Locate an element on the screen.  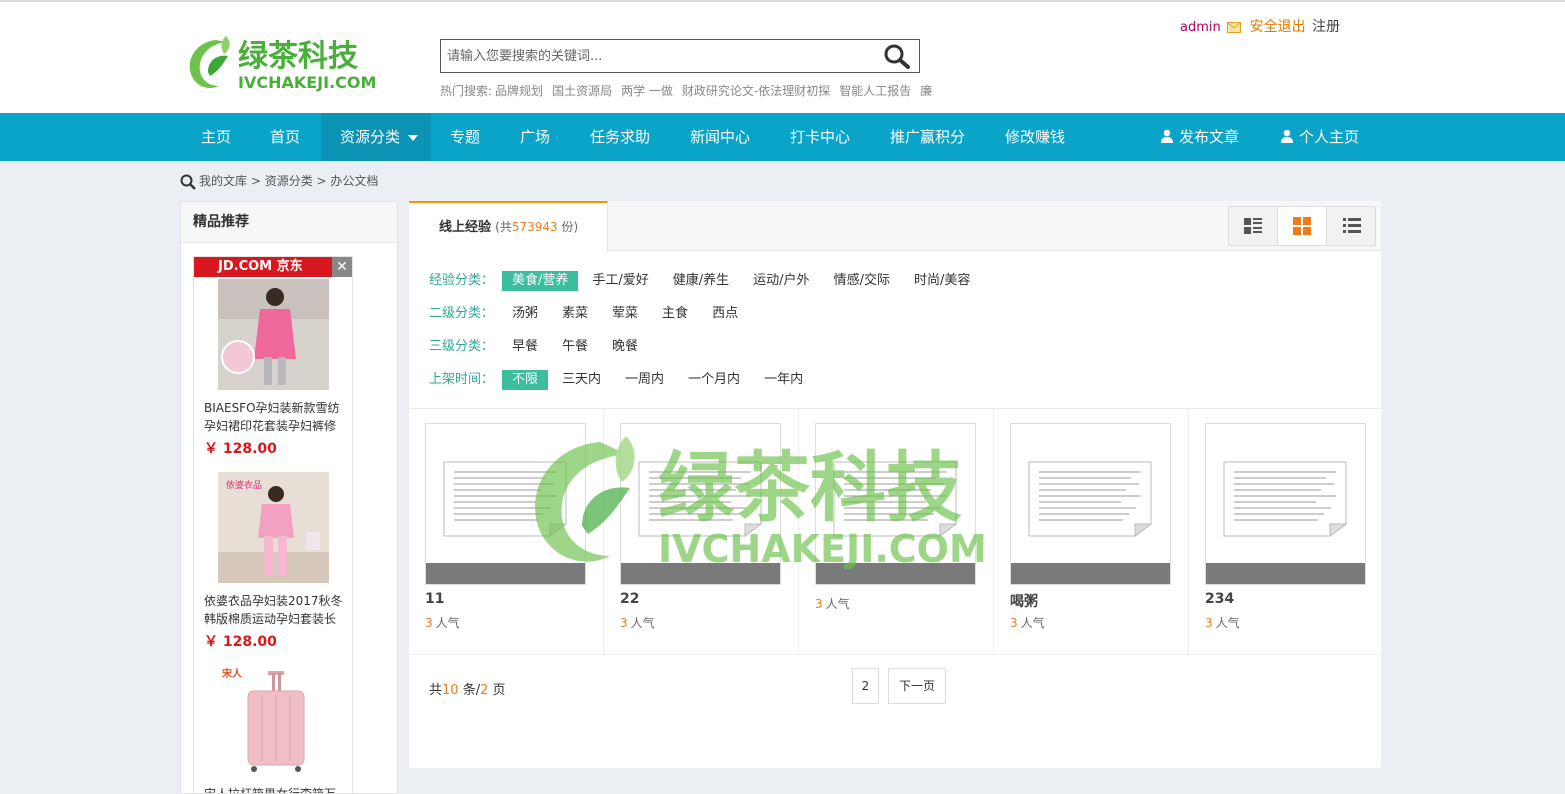
doc-card: 喝粥 3 人气 is located at coordinates (1091, 531).